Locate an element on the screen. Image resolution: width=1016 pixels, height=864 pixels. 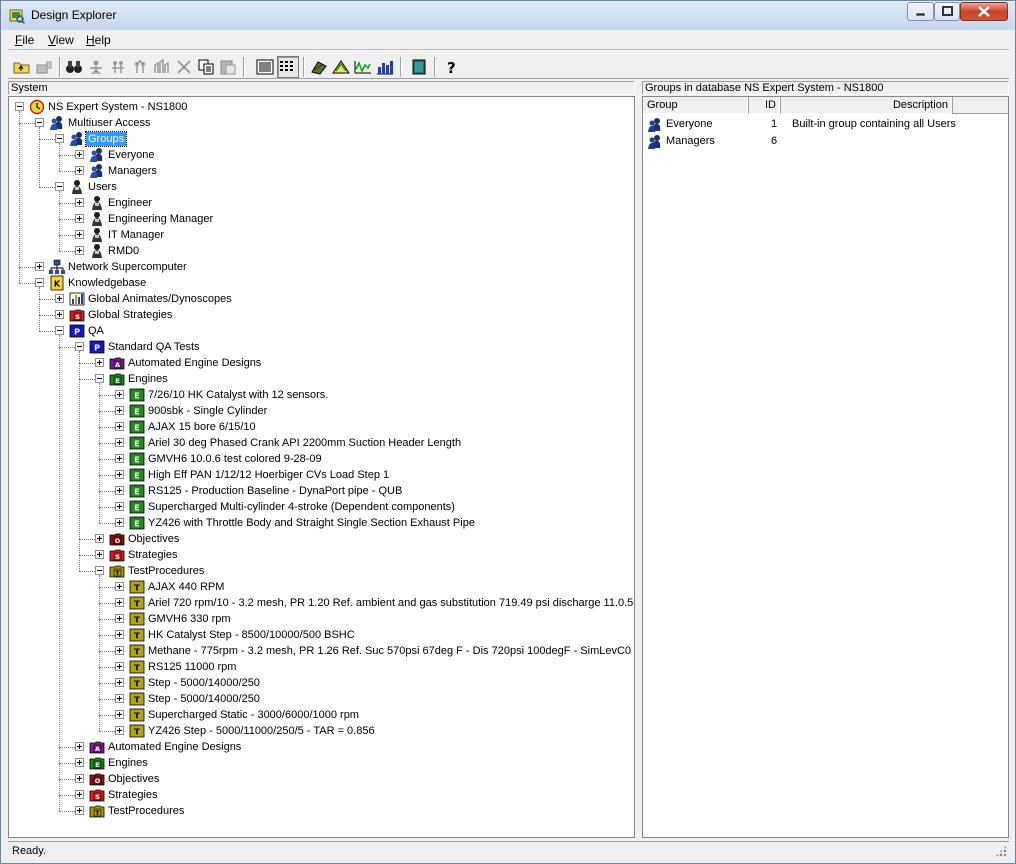
tree-node: Engineer is located at coordinates (321, 203).